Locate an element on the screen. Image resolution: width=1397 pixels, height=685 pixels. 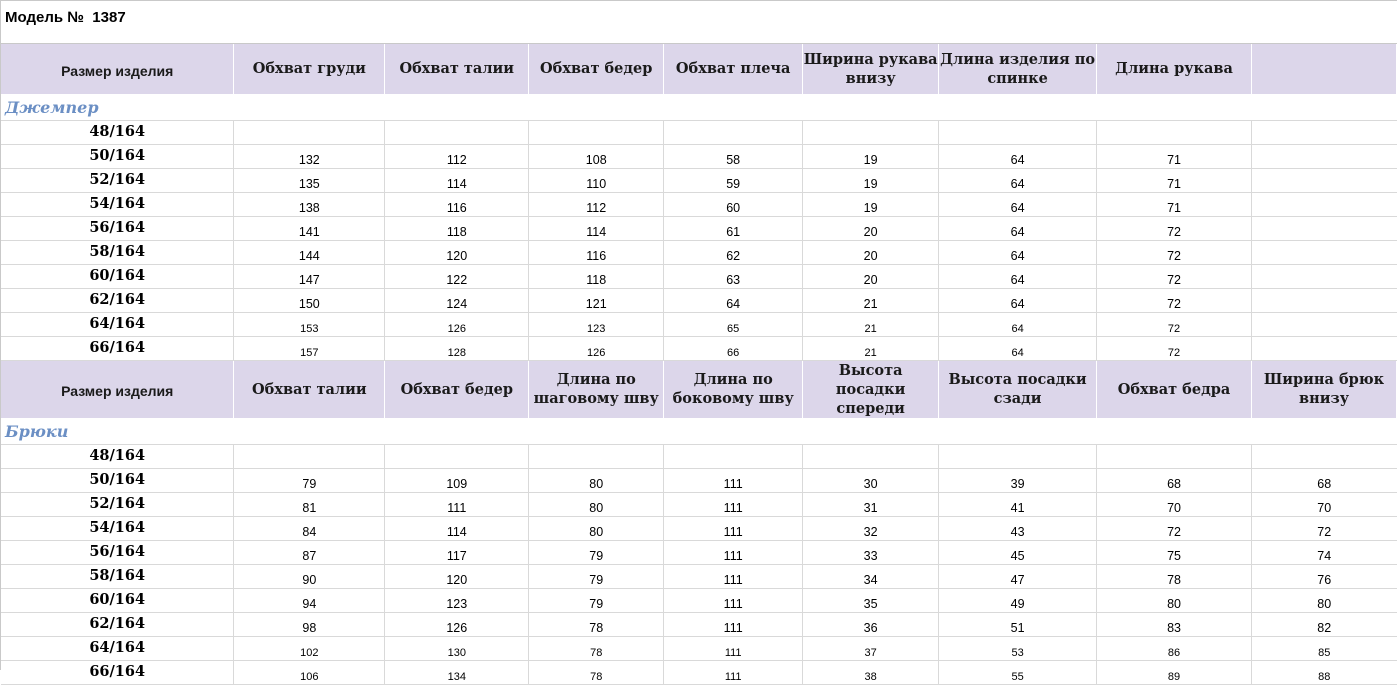
value-cell: 89 is located at coordinates (1174, 672).